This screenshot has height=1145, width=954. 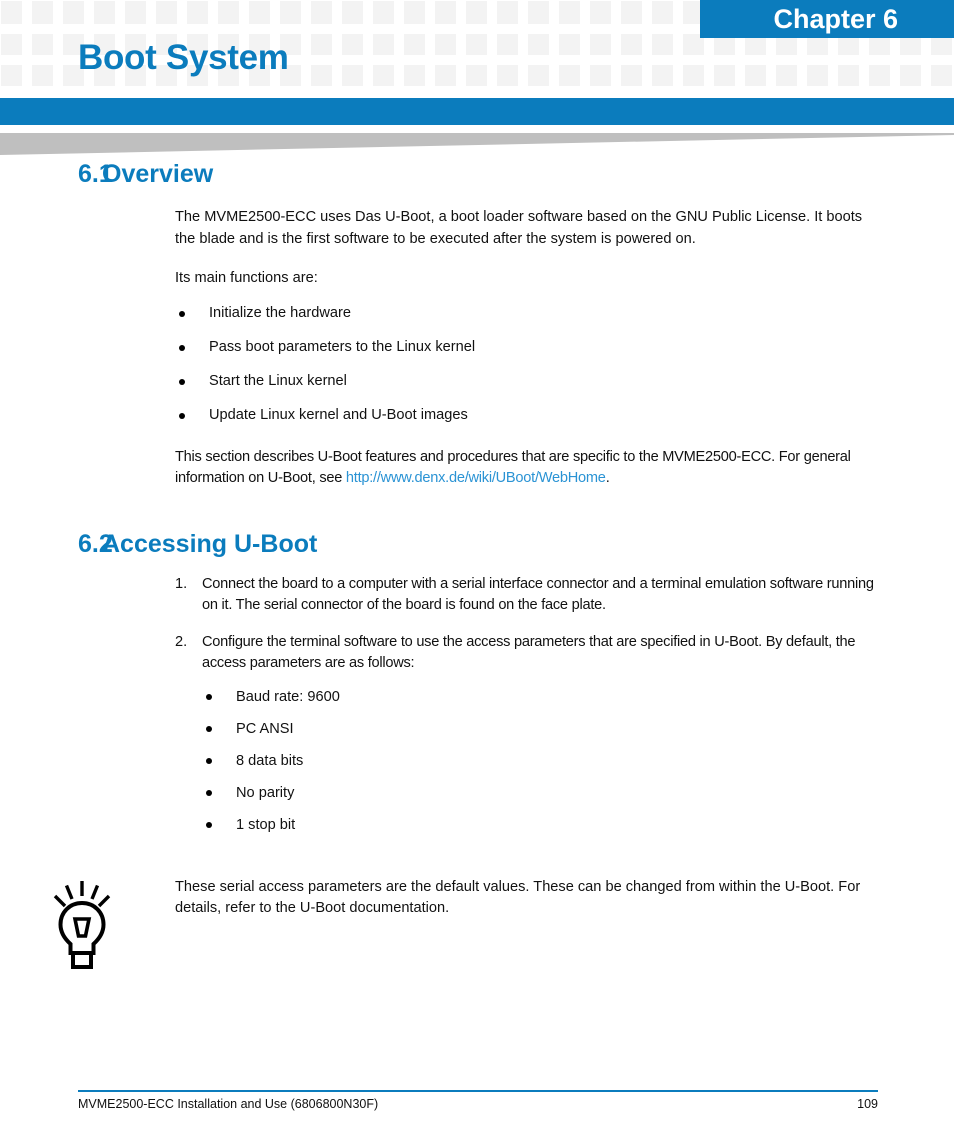 What do you see at coordinates (278, 380) in the screenshot?
I see `bullet-text: Start the Linux kernel` at bounding box center [278, 380].